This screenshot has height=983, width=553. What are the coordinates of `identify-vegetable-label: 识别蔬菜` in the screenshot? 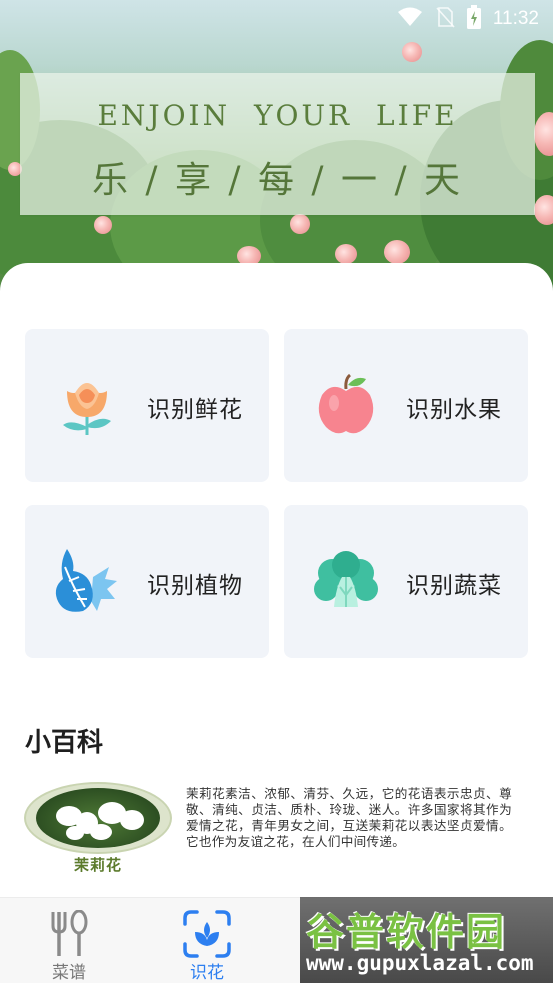 It's located at (454, 586).